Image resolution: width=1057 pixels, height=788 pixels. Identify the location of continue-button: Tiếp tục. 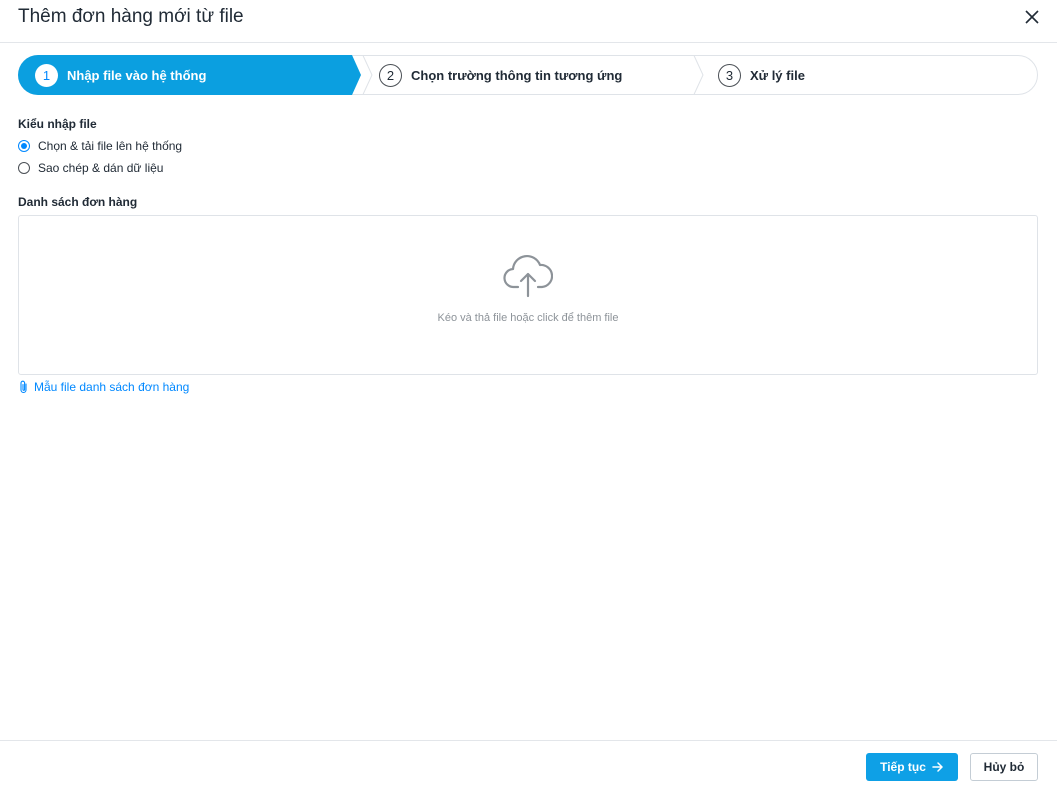
(912, 767).